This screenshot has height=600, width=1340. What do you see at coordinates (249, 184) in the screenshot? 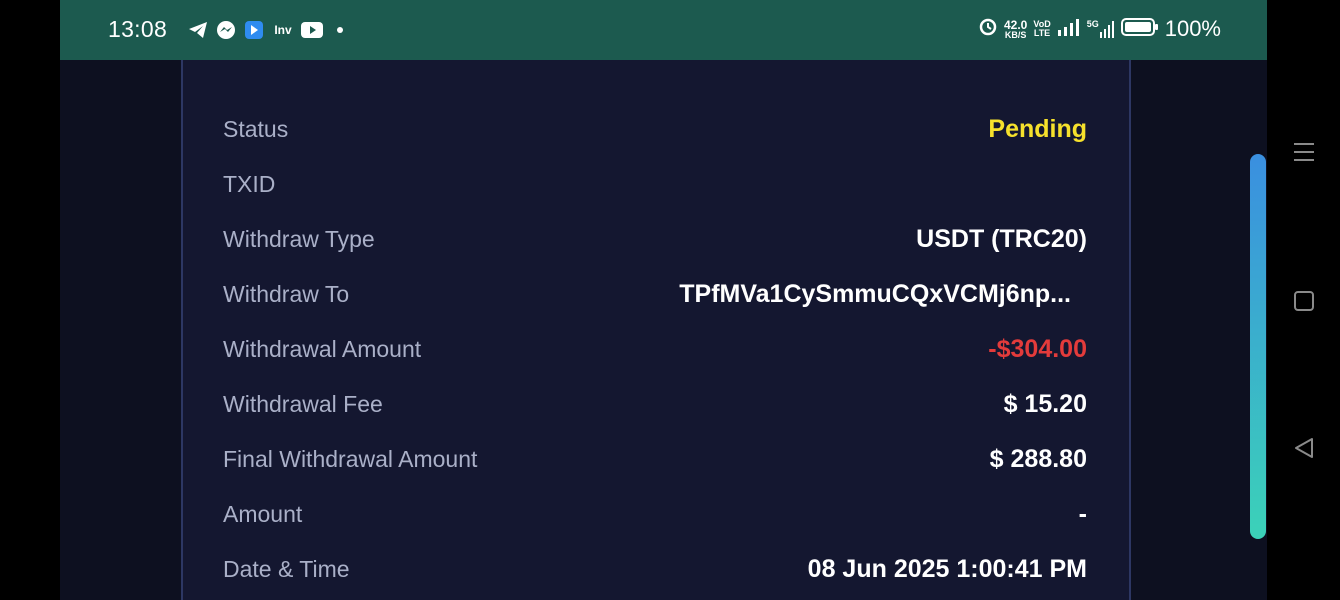
I see `txid-label: TXID` at bounding box center [249, 184].